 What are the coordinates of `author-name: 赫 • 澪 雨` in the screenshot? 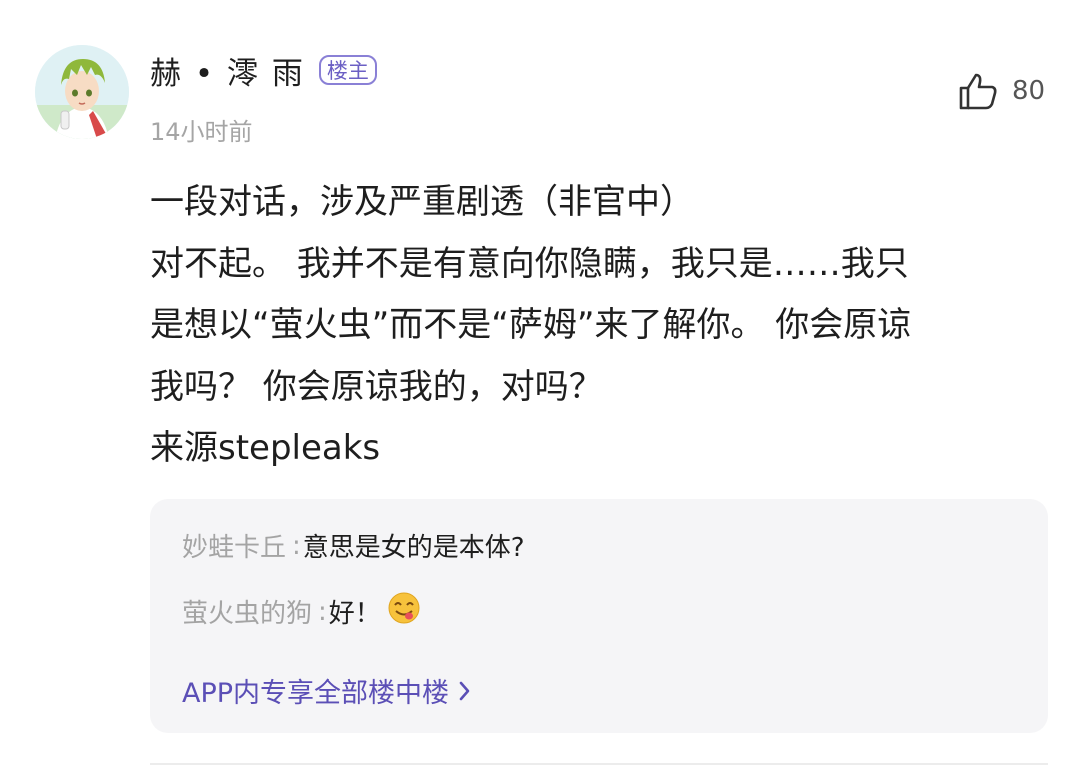 It's located at (227, 70).